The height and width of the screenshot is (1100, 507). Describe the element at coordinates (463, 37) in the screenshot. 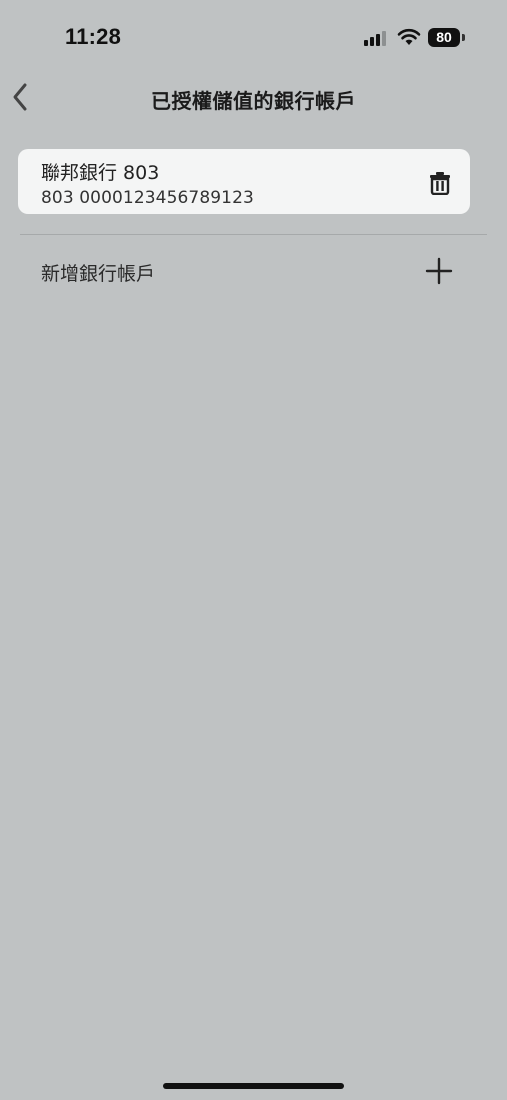

I see `battery-cap` at that location.